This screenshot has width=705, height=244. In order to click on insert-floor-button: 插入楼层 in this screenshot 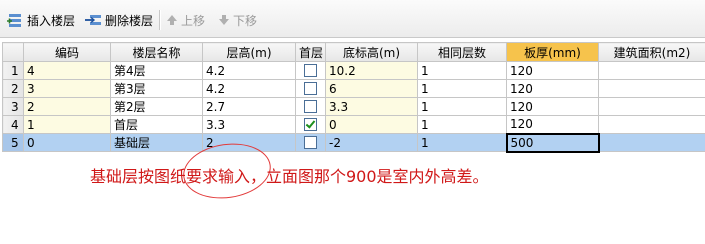, I will do `click(40, 20)`.